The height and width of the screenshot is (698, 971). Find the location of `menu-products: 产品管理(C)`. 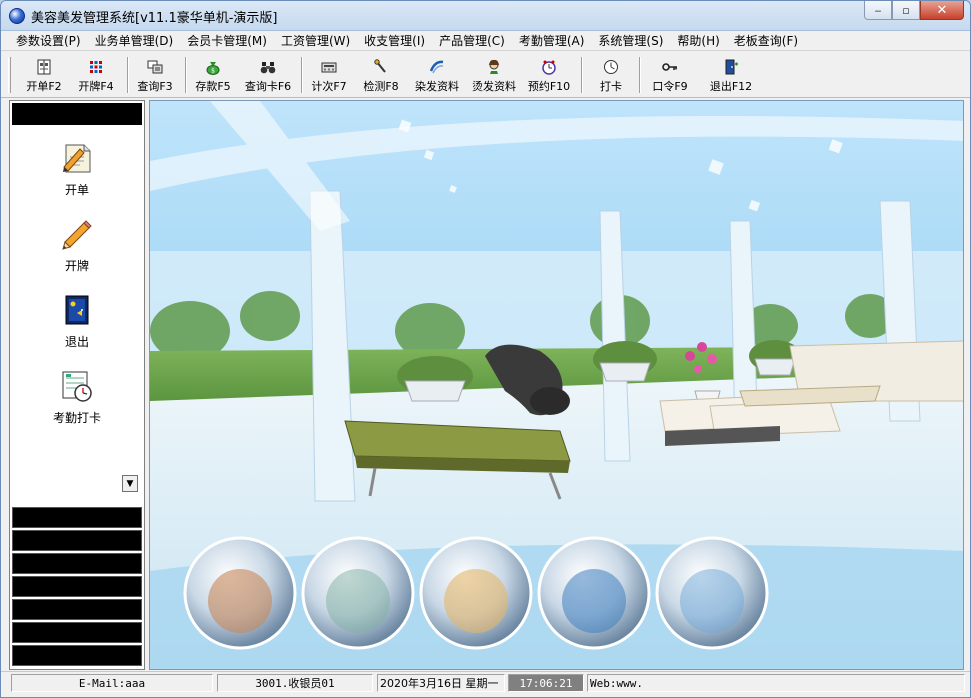

menu-products: 产品管理(C) is located at coordinates (472, 40).